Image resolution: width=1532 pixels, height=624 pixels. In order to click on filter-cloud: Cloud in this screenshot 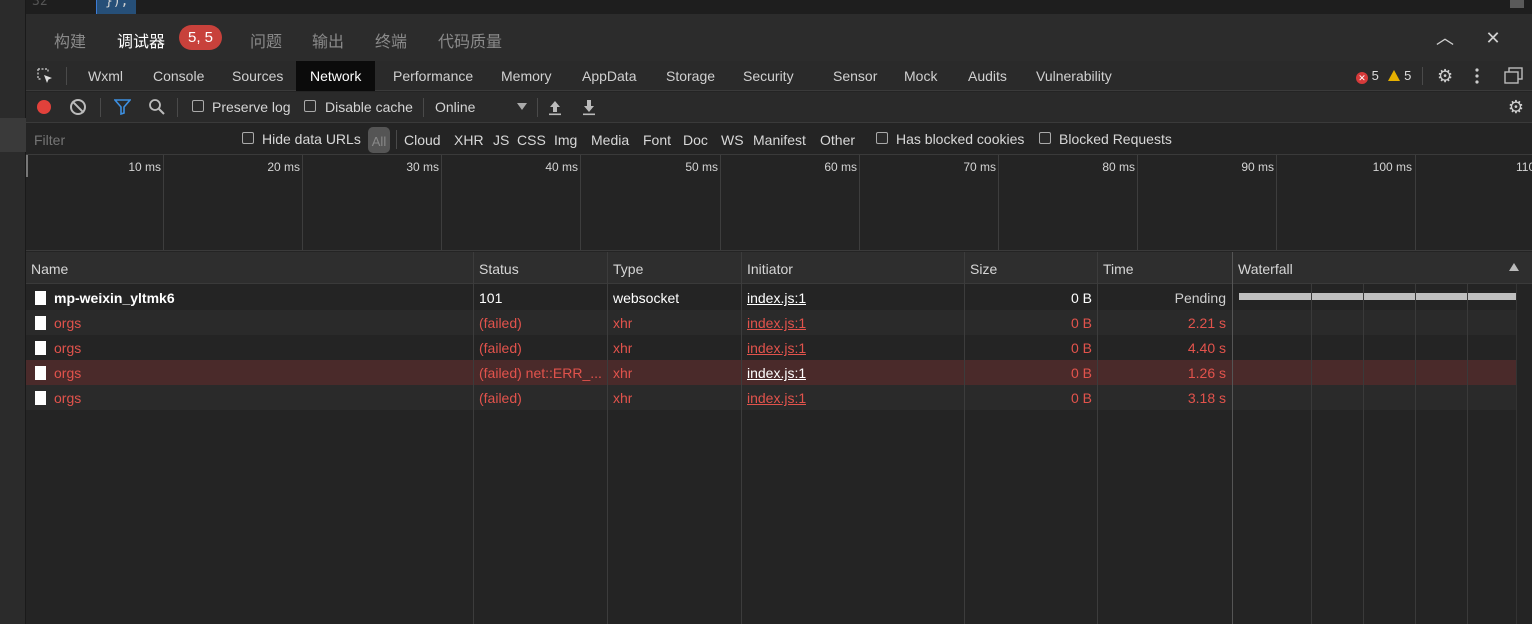, I will do `click(422, 140)`.